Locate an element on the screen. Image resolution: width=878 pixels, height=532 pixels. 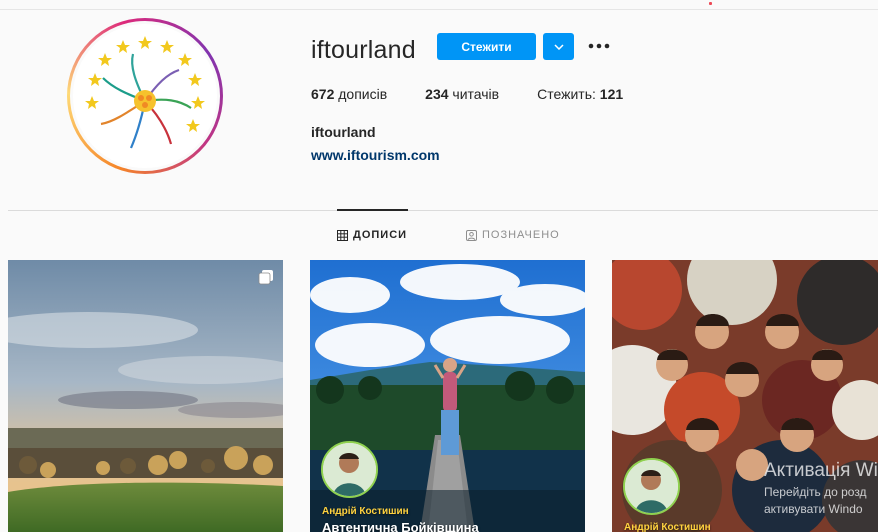
tab-tagged-label: ПОЗНАЧЕНО is located at coordinates (521, 235).